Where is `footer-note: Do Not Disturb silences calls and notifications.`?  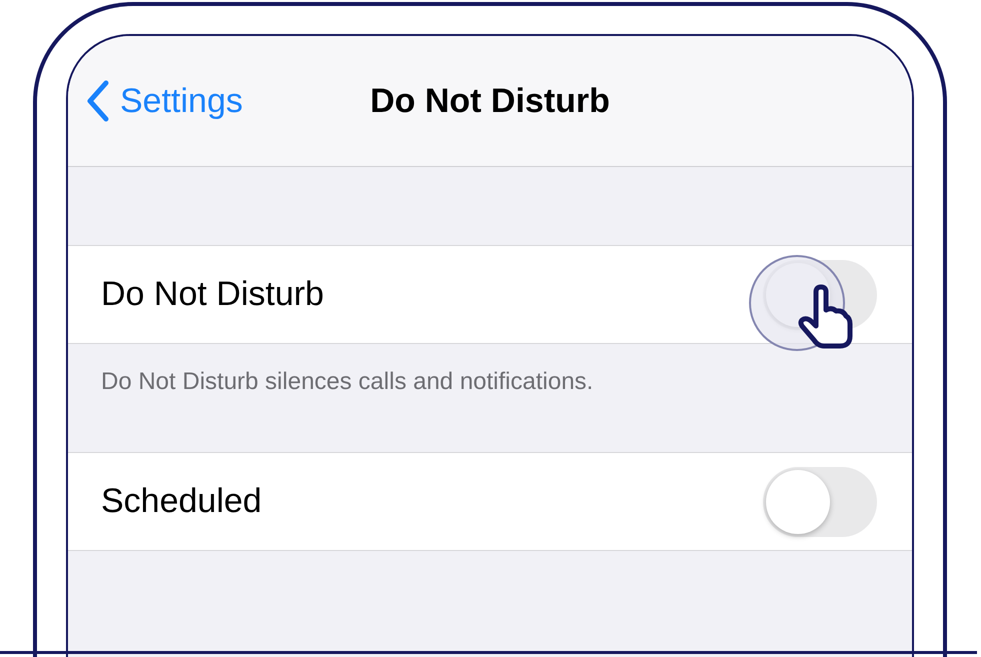
footer-note: Do Not Disturb silences calls and notifications. is located at coordinates (347, 381).